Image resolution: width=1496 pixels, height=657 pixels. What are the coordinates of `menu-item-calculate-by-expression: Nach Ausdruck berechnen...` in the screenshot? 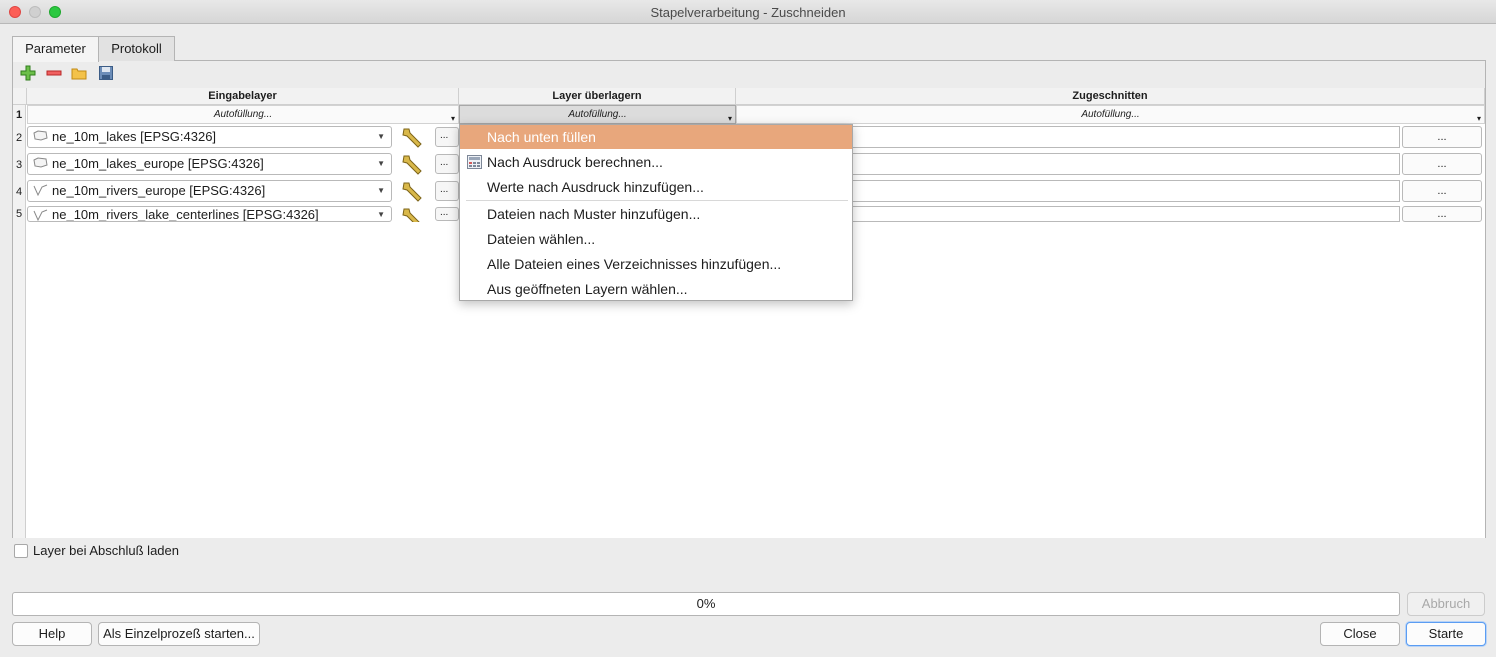 It's located at (656, 162).